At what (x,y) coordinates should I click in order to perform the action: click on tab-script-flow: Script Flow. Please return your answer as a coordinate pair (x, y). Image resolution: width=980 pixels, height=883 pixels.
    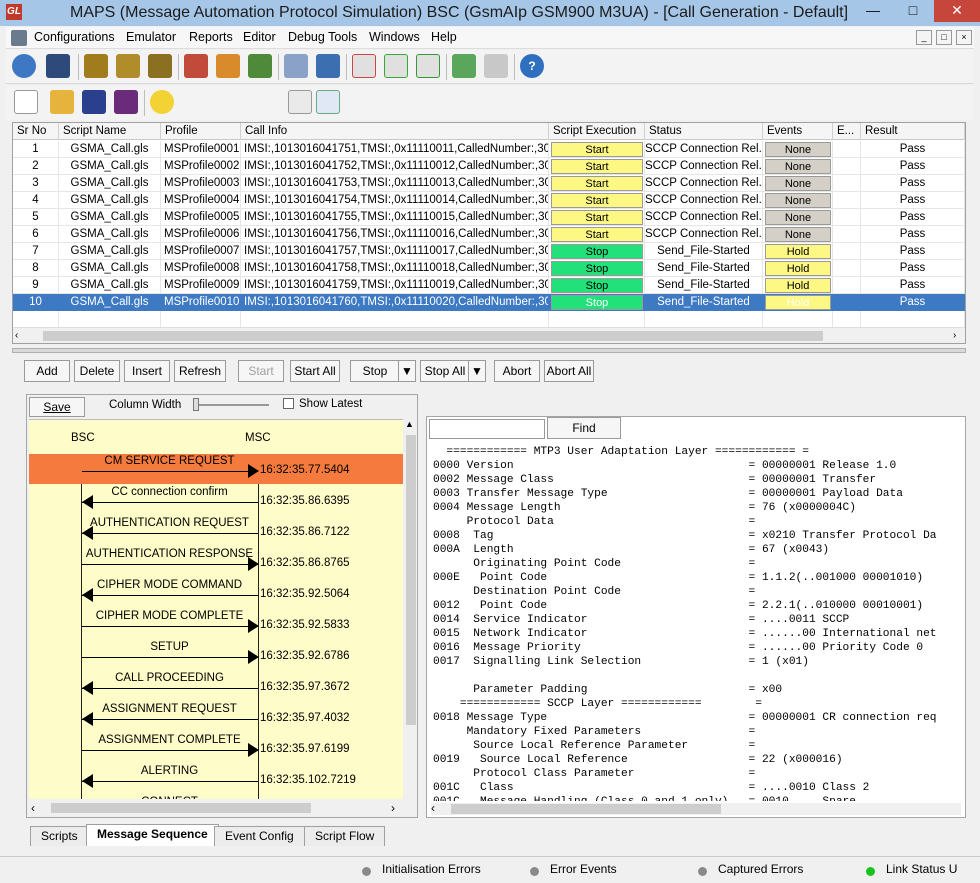
    Looking at the image, I should click on (345, 836).